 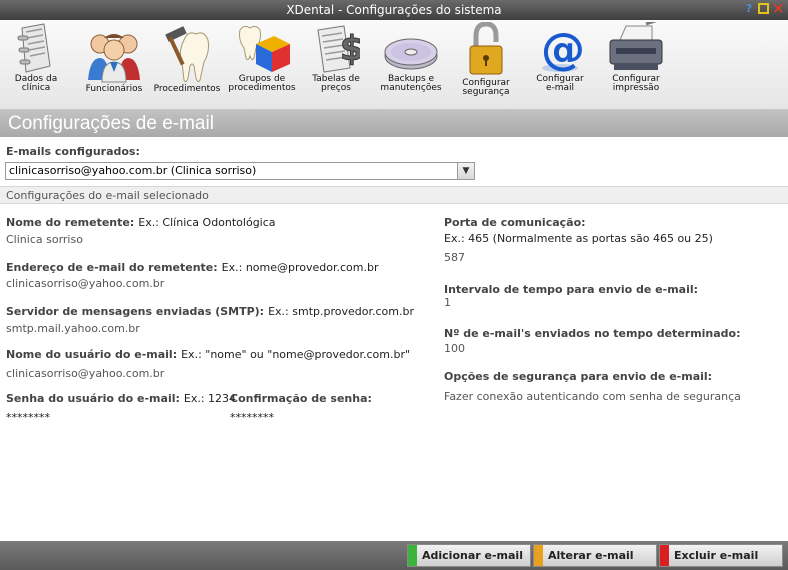 I want to click on document-icon, so click(x=34, y=48).